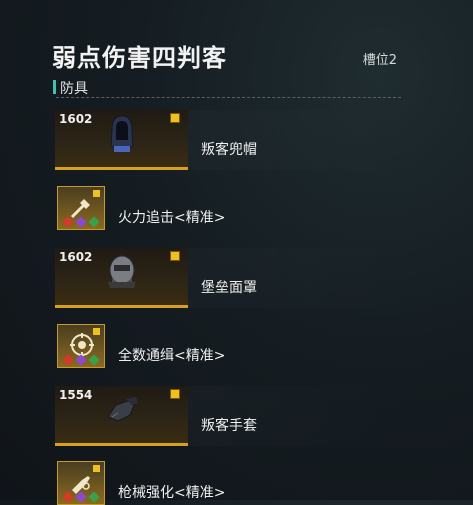 This screenshot has height=505, width=473. I want to click on page-title: 弱点伤害四判客, so click(139, 58).